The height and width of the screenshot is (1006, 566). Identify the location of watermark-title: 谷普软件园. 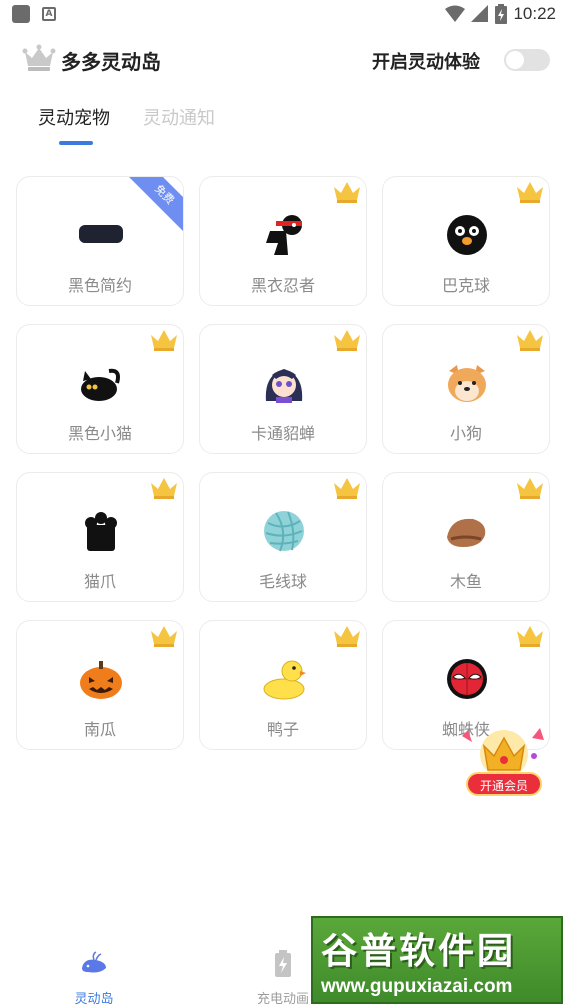
(419, 951).